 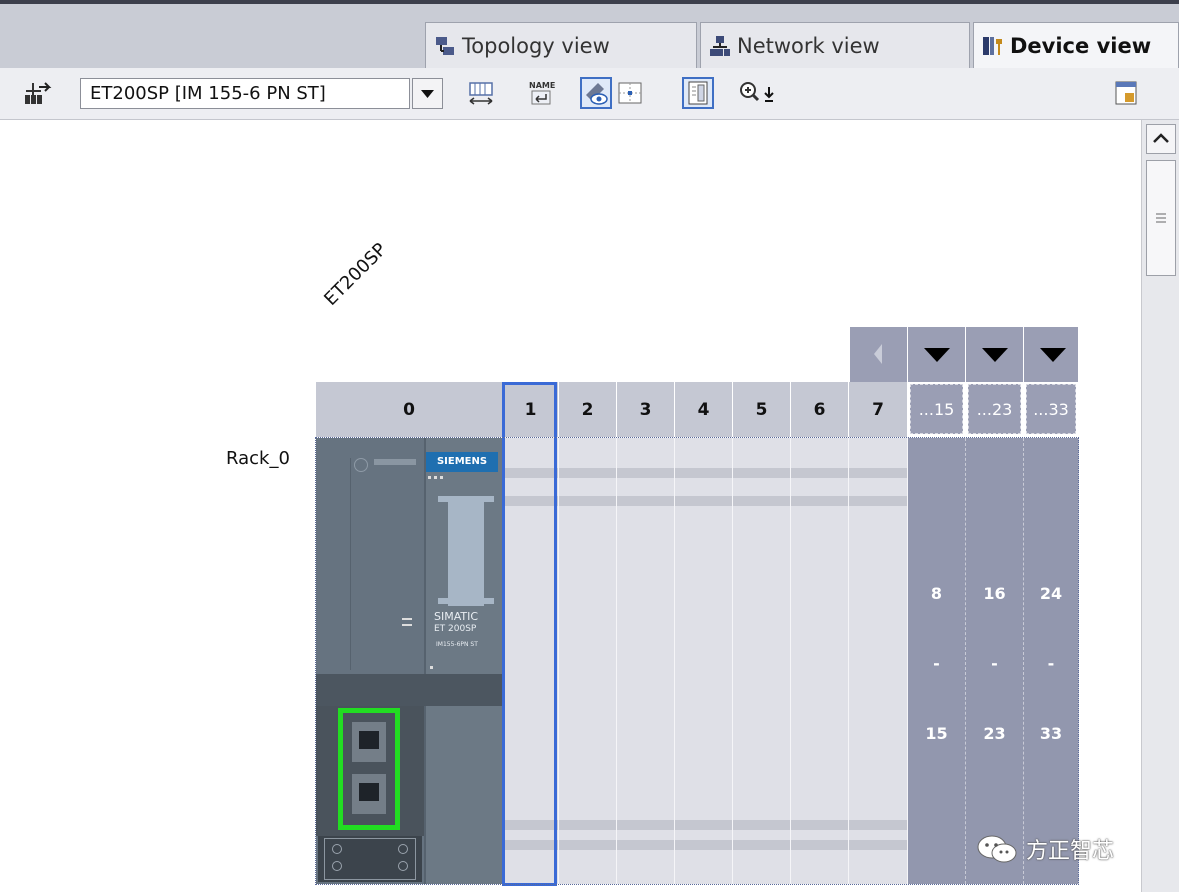 I want to click on network-overview-button, so click(x=38, y=93).